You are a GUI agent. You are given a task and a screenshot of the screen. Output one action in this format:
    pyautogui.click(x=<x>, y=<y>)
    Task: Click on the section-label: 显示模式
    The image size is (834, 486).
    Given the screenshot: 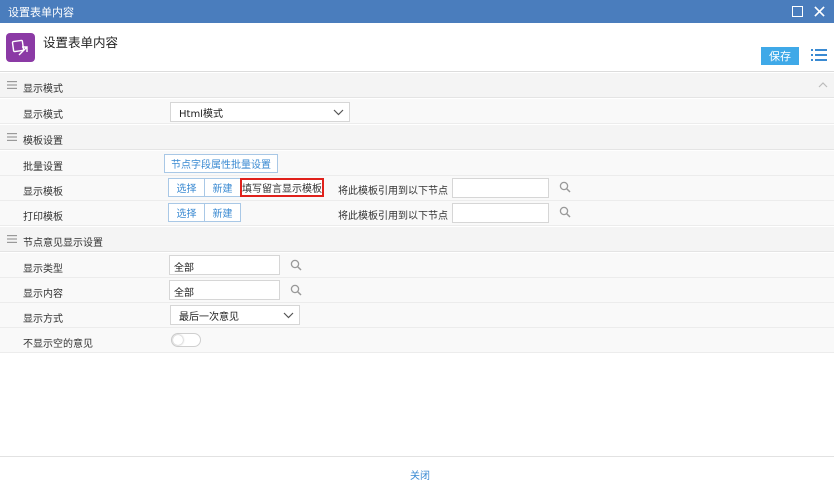 What is the action you would take?
    pyautogui.click(x=43, y=89)
    